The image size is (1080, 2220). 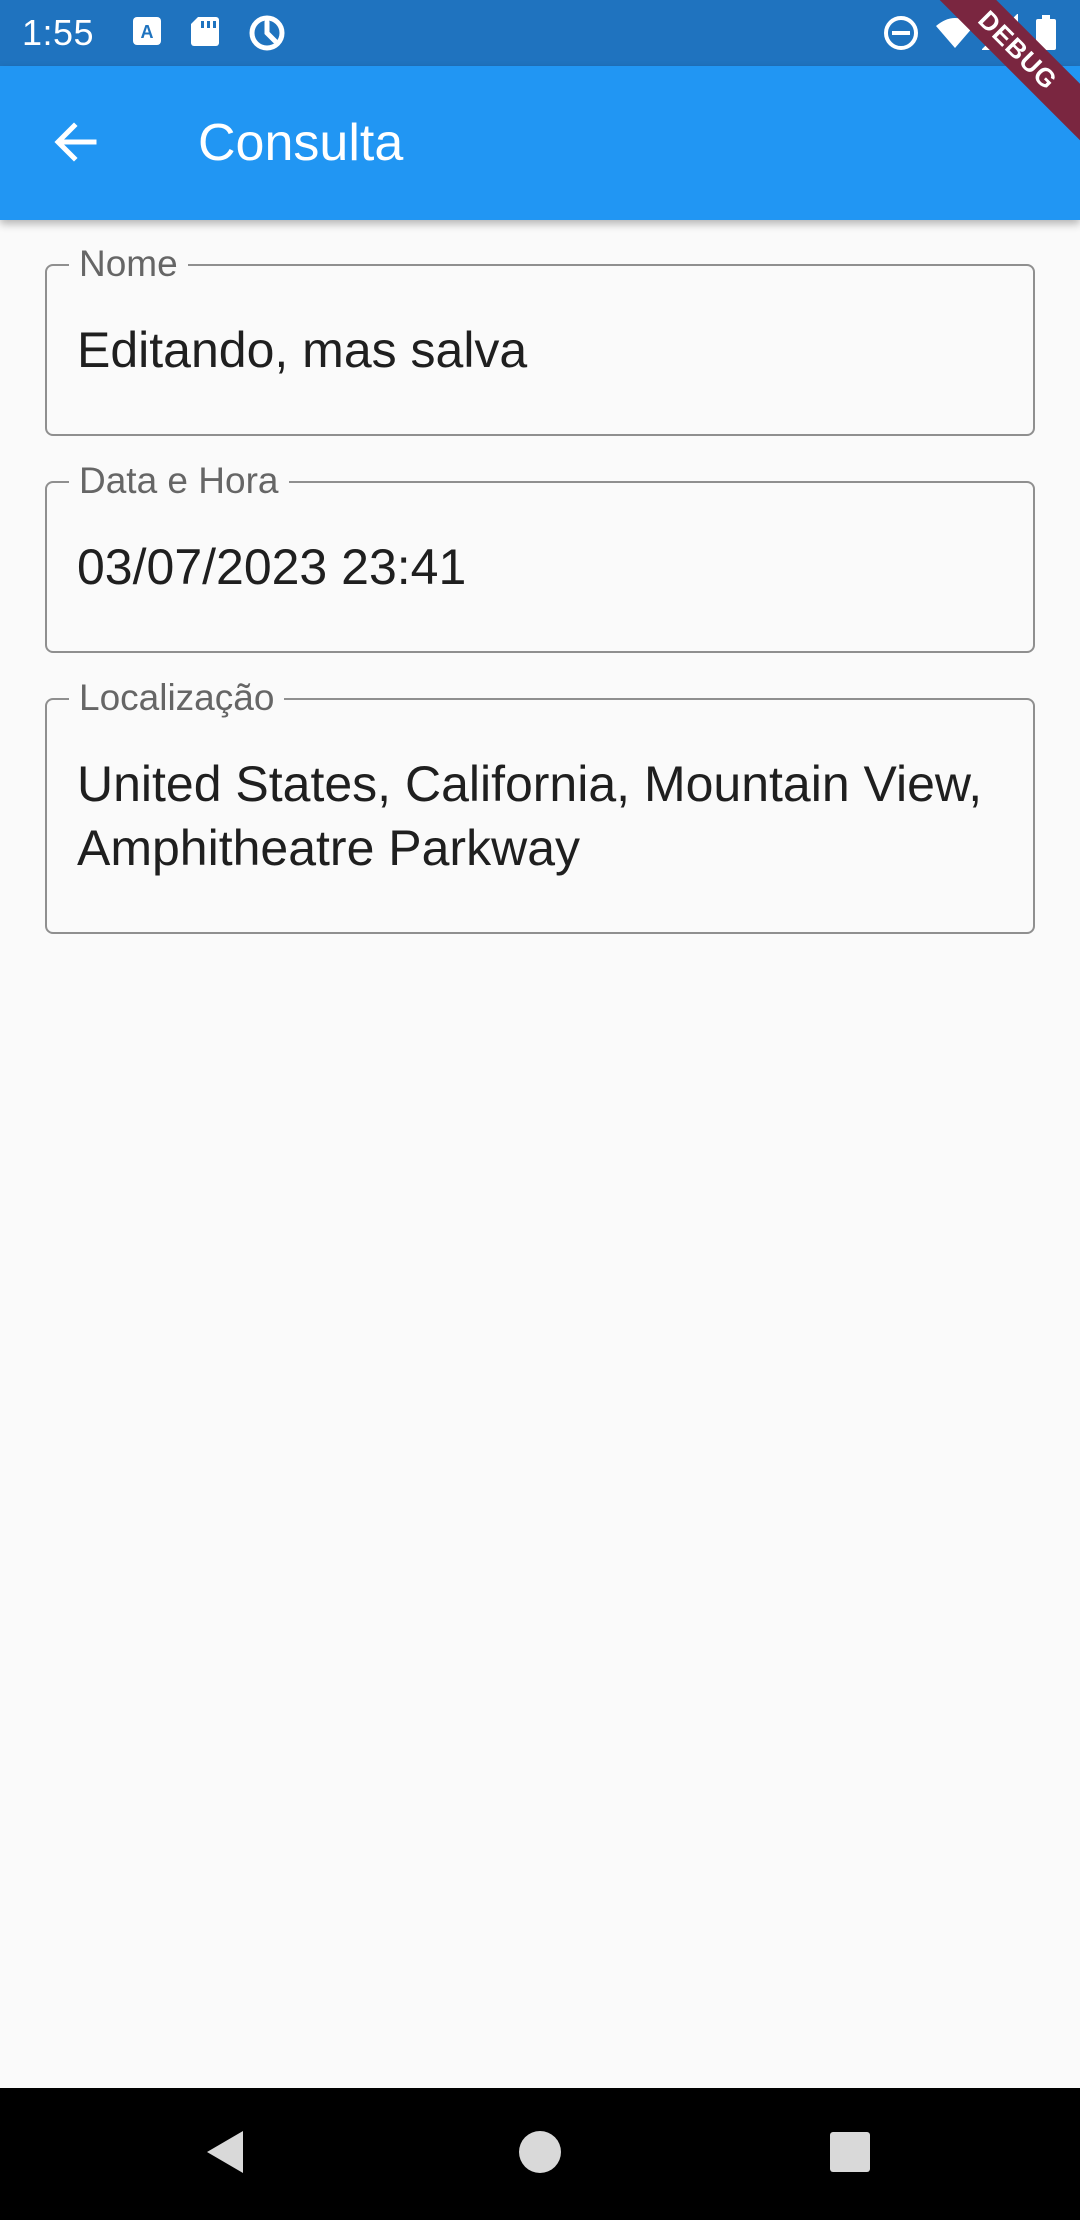 I want to click on system-nav-bar, so click(x=540, y=2154).